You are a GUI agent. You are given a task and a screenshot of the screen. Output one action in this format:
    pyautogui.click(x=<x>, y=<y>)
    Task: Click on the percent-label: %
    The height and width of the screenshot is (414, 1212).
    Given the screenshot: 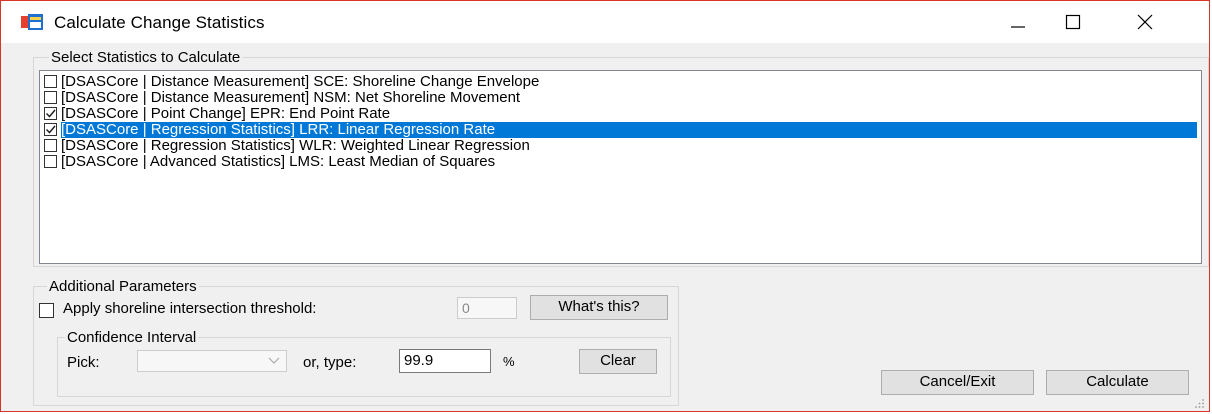 What is the action you would take?
    pyautogui.click(x=509, y=361)
    